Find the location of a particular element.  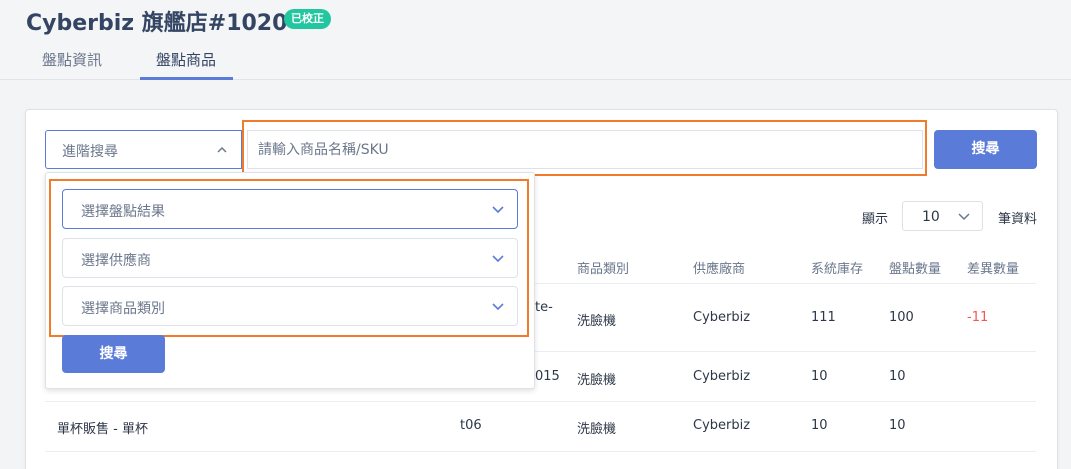

show-label: 顯示 is located at coordinates (875, 219).